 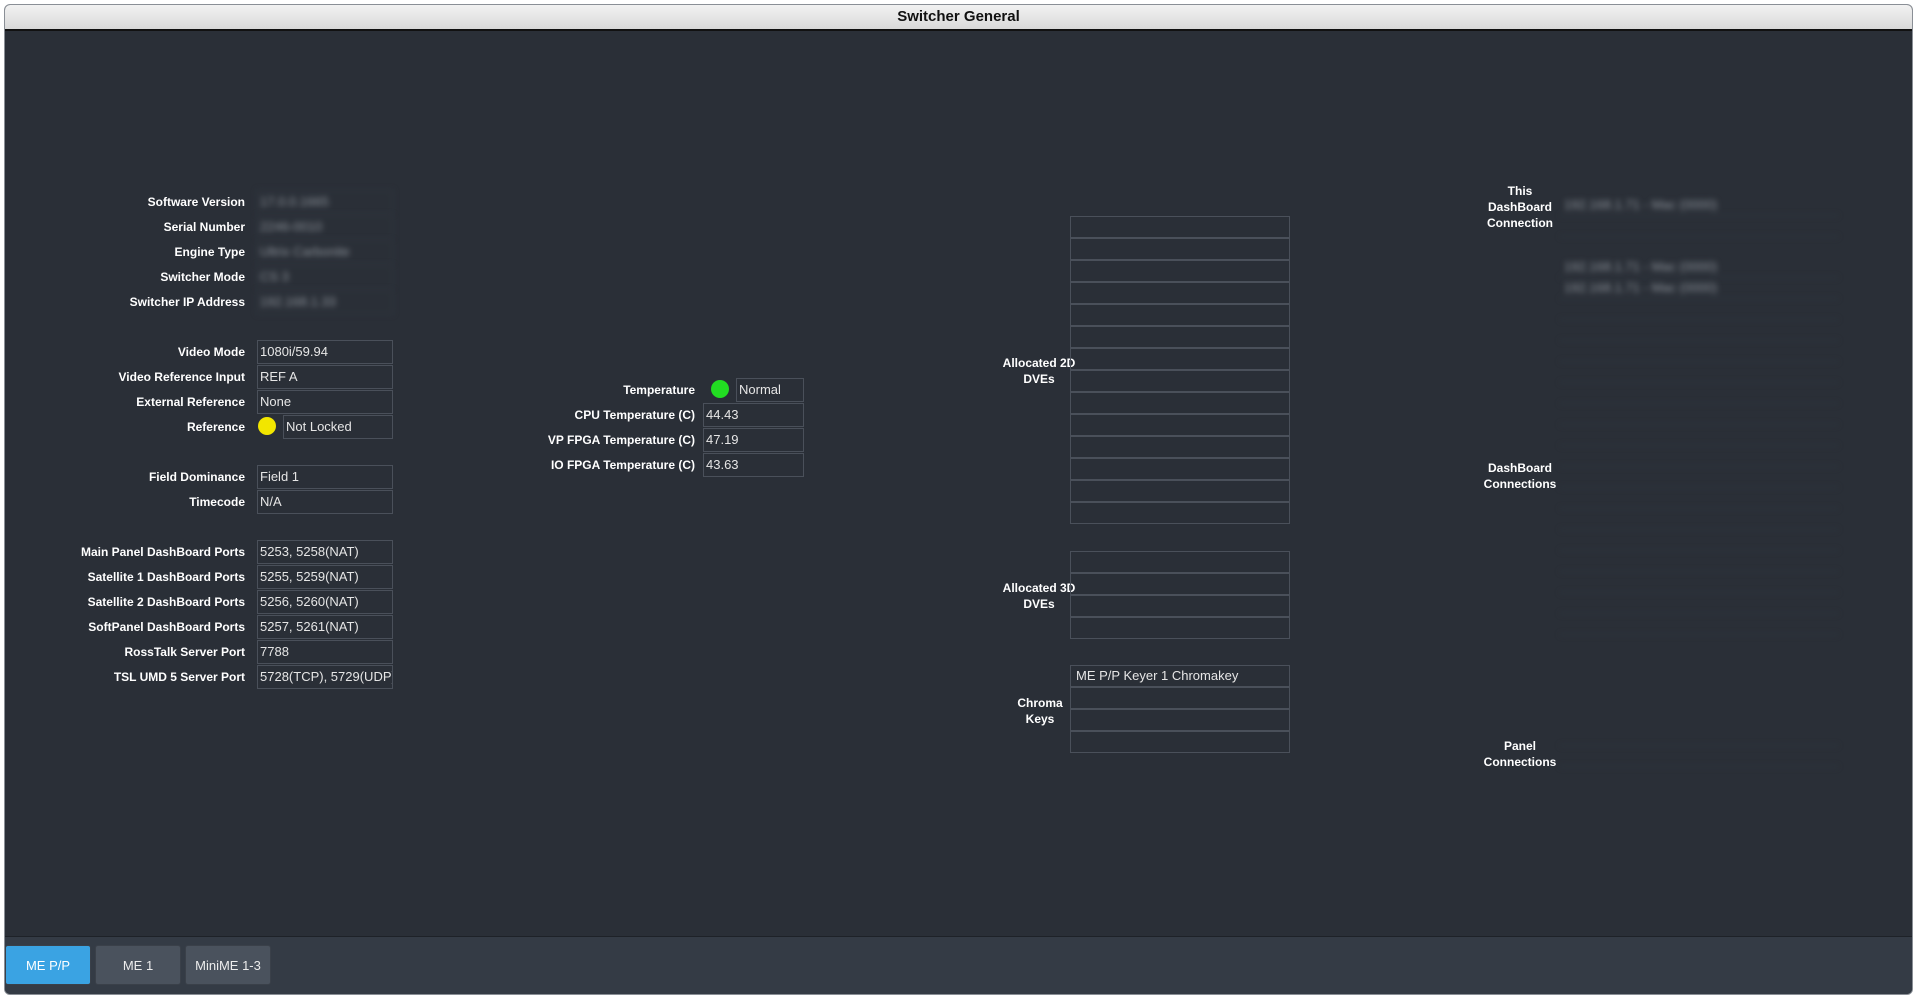 What do you see at coordinates (181, 377) in the screenshot?
I see `video-reference-input-label: Video Reference Input` at bounding box center [181, 377].